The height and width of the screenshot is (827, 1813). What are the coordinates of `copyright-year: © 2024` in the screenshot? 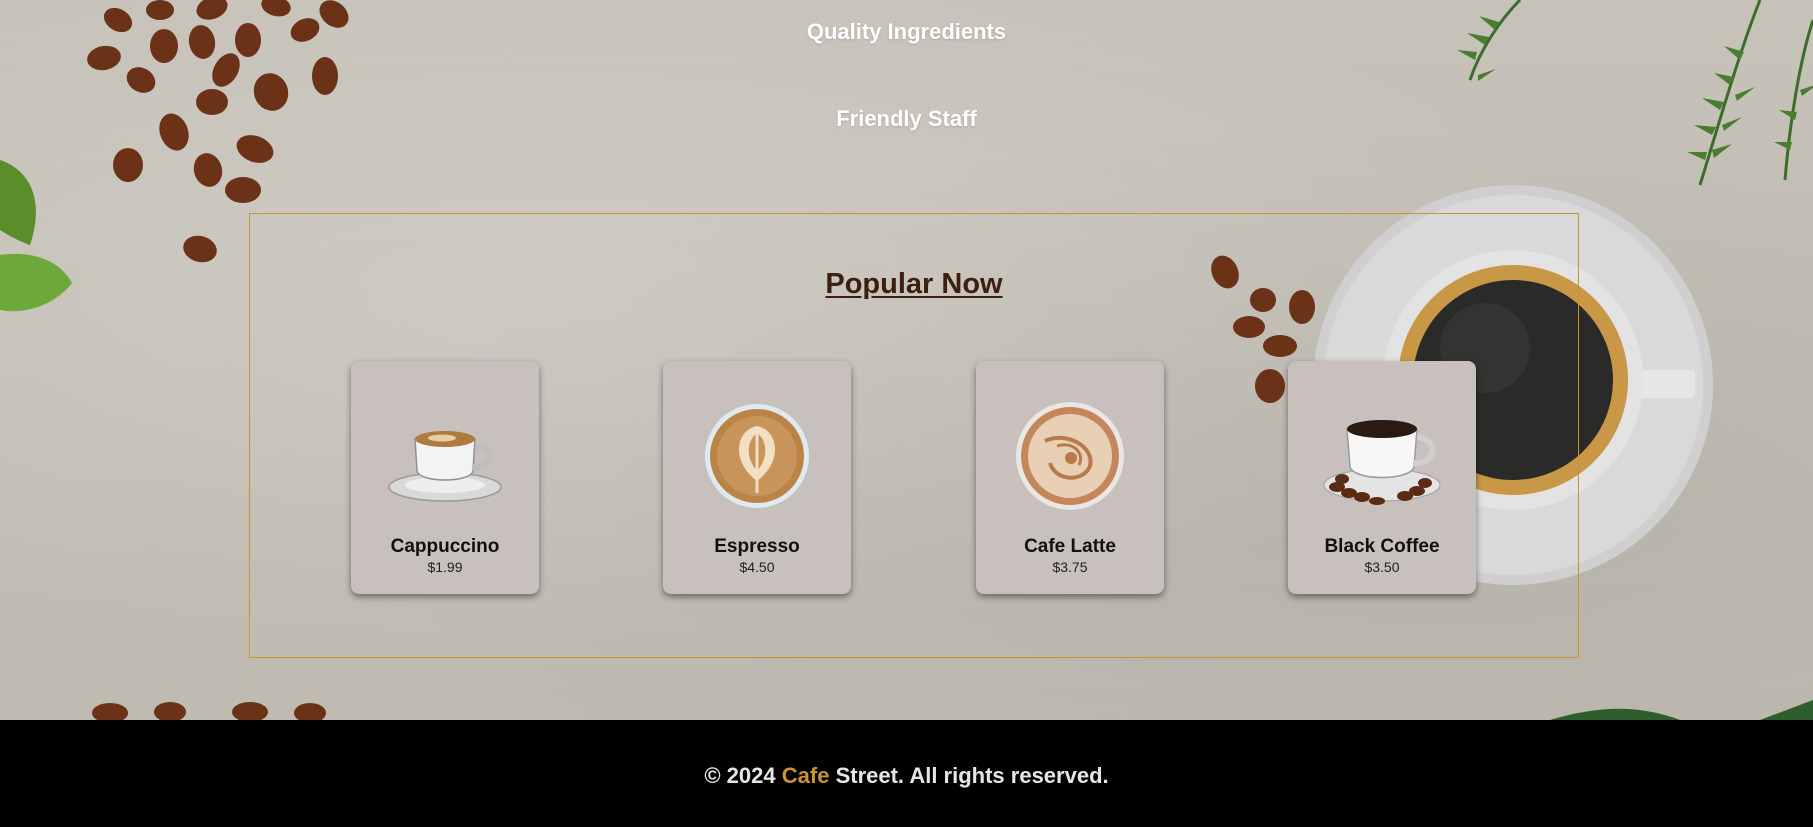 It's located at (740, 775).